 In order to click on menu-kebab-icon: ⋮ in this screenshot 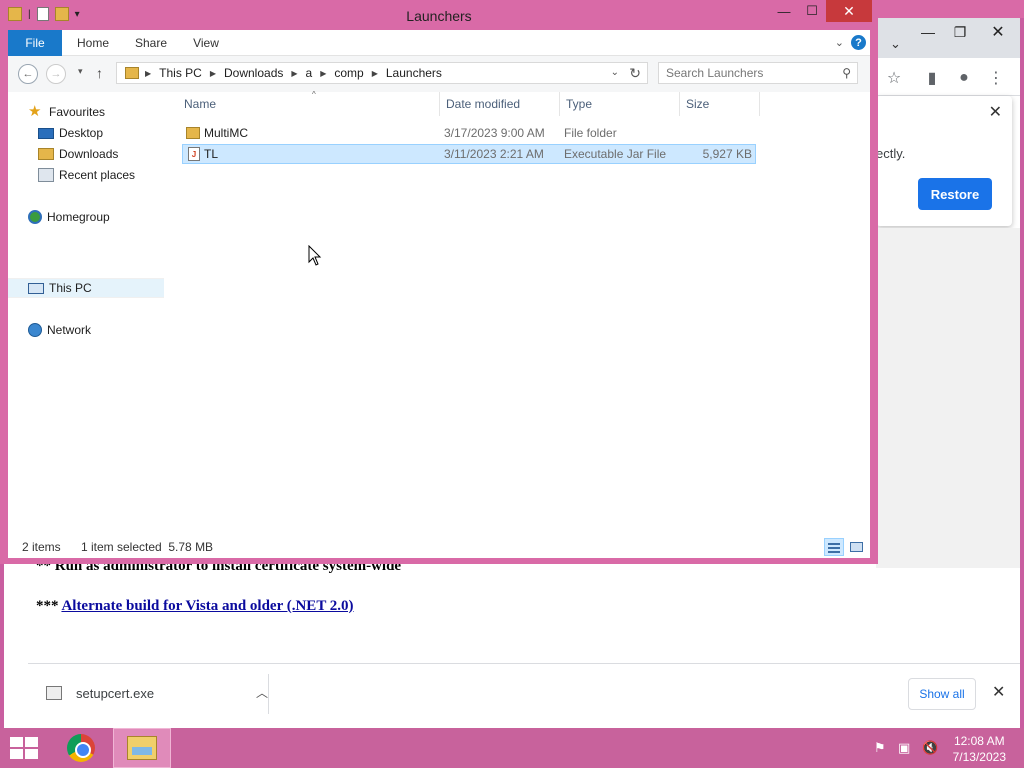, I will do `click(996, 78)`.